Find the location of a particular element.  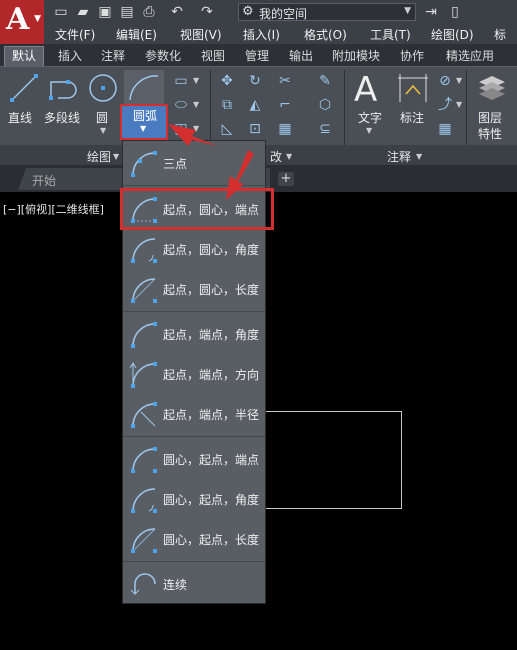

tab-parametric: 参数化 is located at coordinates (163, 55).